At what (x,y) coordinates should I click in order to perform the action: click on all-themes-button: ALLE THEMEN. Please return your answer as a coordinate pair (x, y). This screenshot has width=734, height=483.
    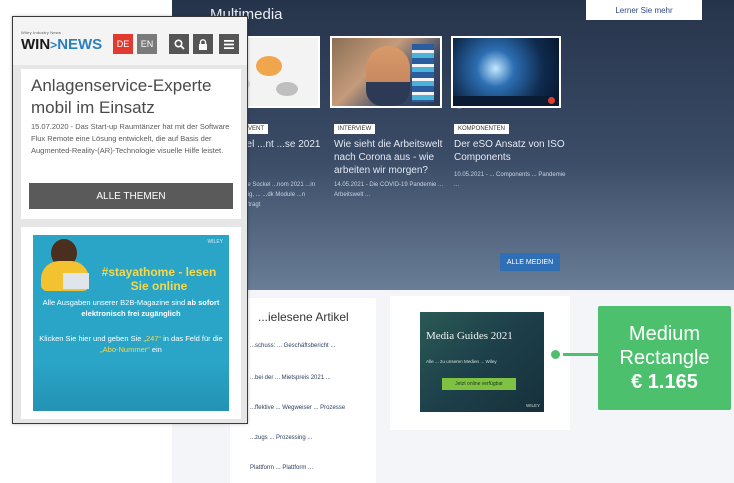
    Looking at the image, I should click on (131, 196).